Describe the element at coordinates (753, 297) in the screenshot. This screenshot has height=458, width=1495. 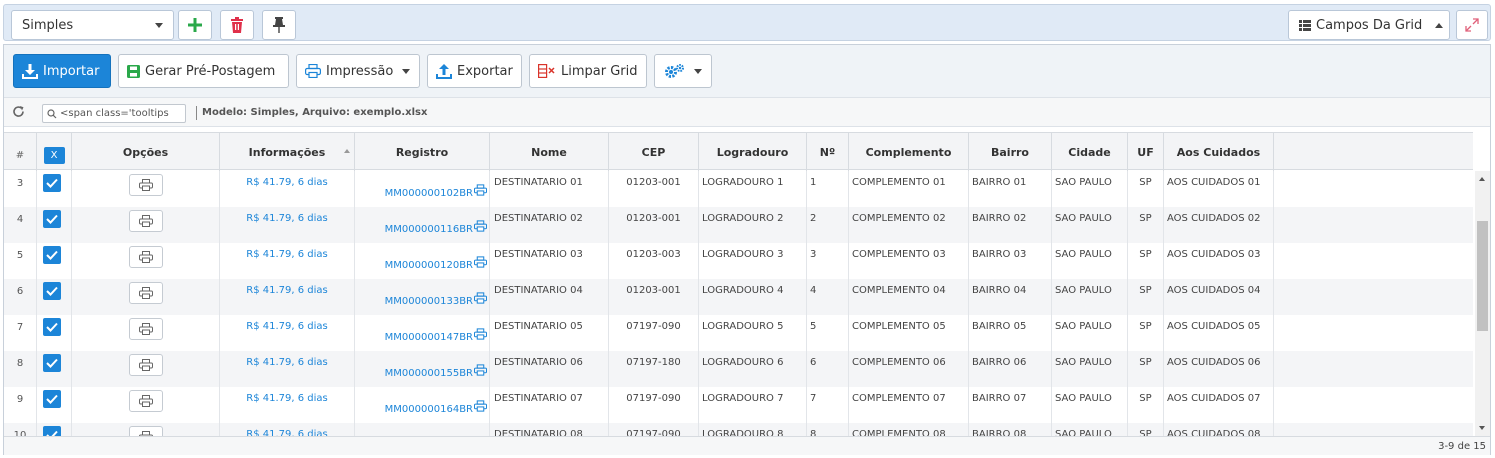
I see `row-logradouro: LOGRADOURO 4` at that location.